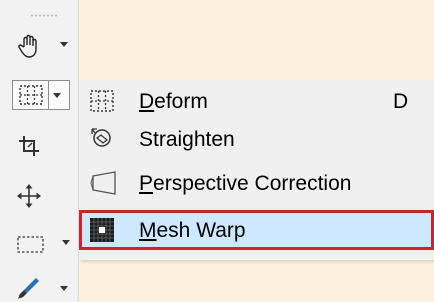  Describe the element at coordinates (173, 101) in the screenshot. I see `menu-item-label: Deform` at that location.